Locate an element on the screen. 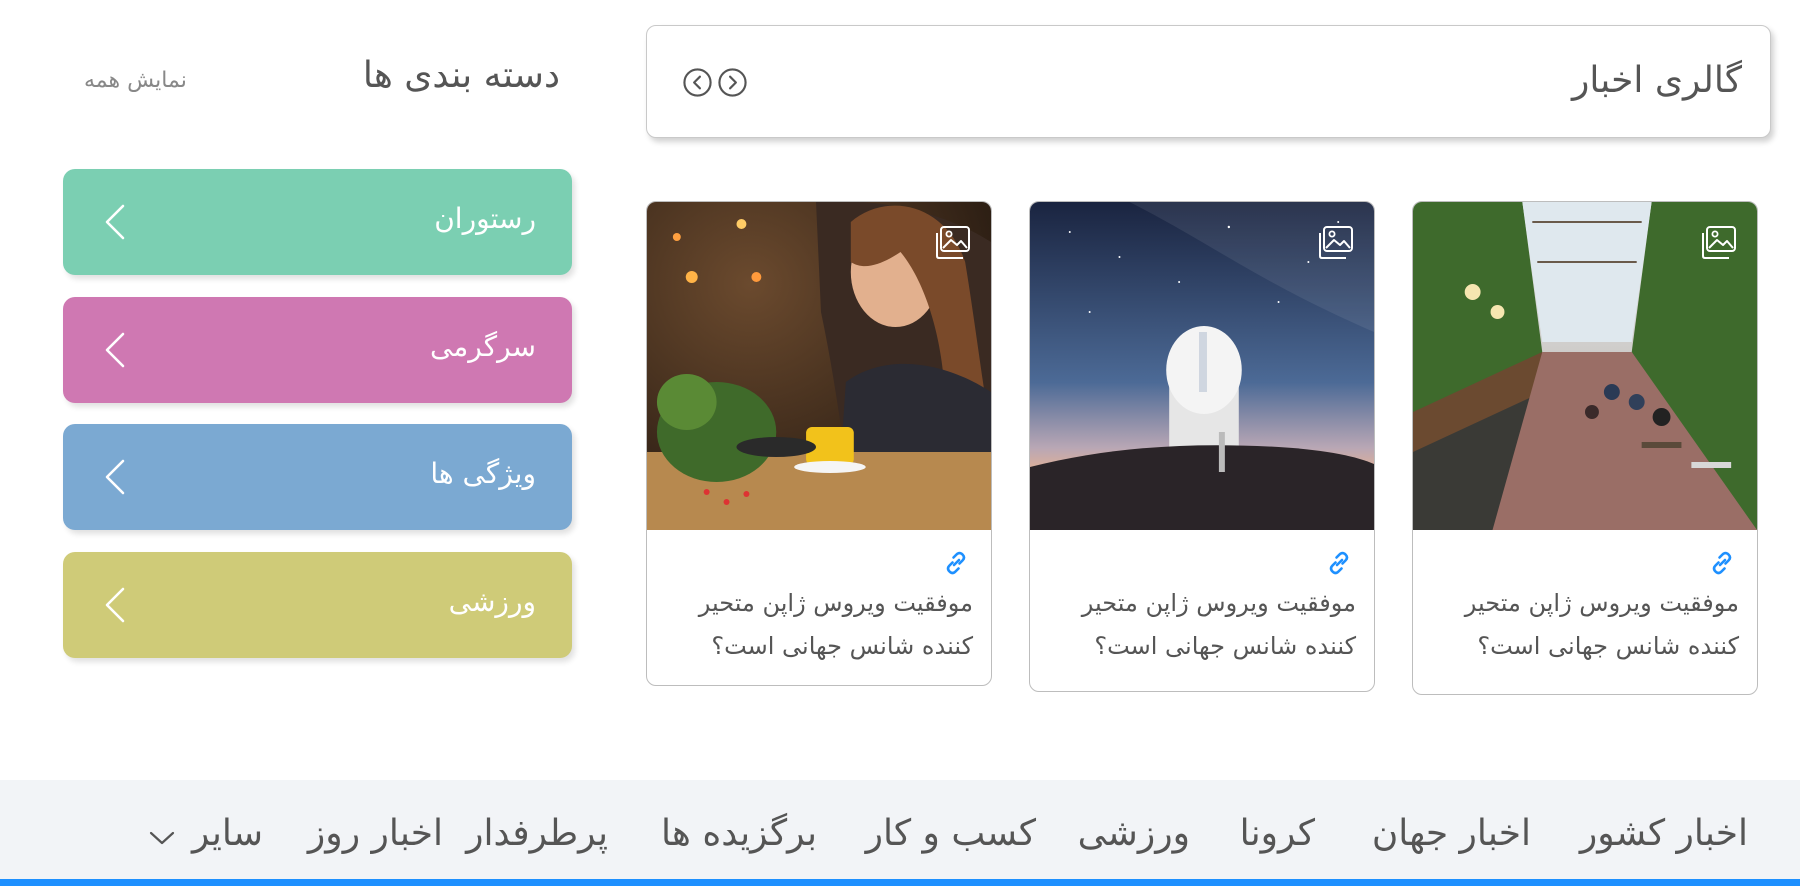 The width and height of the screenshot is (1800, 886). accent-bar is located at coordinates (900, 882).